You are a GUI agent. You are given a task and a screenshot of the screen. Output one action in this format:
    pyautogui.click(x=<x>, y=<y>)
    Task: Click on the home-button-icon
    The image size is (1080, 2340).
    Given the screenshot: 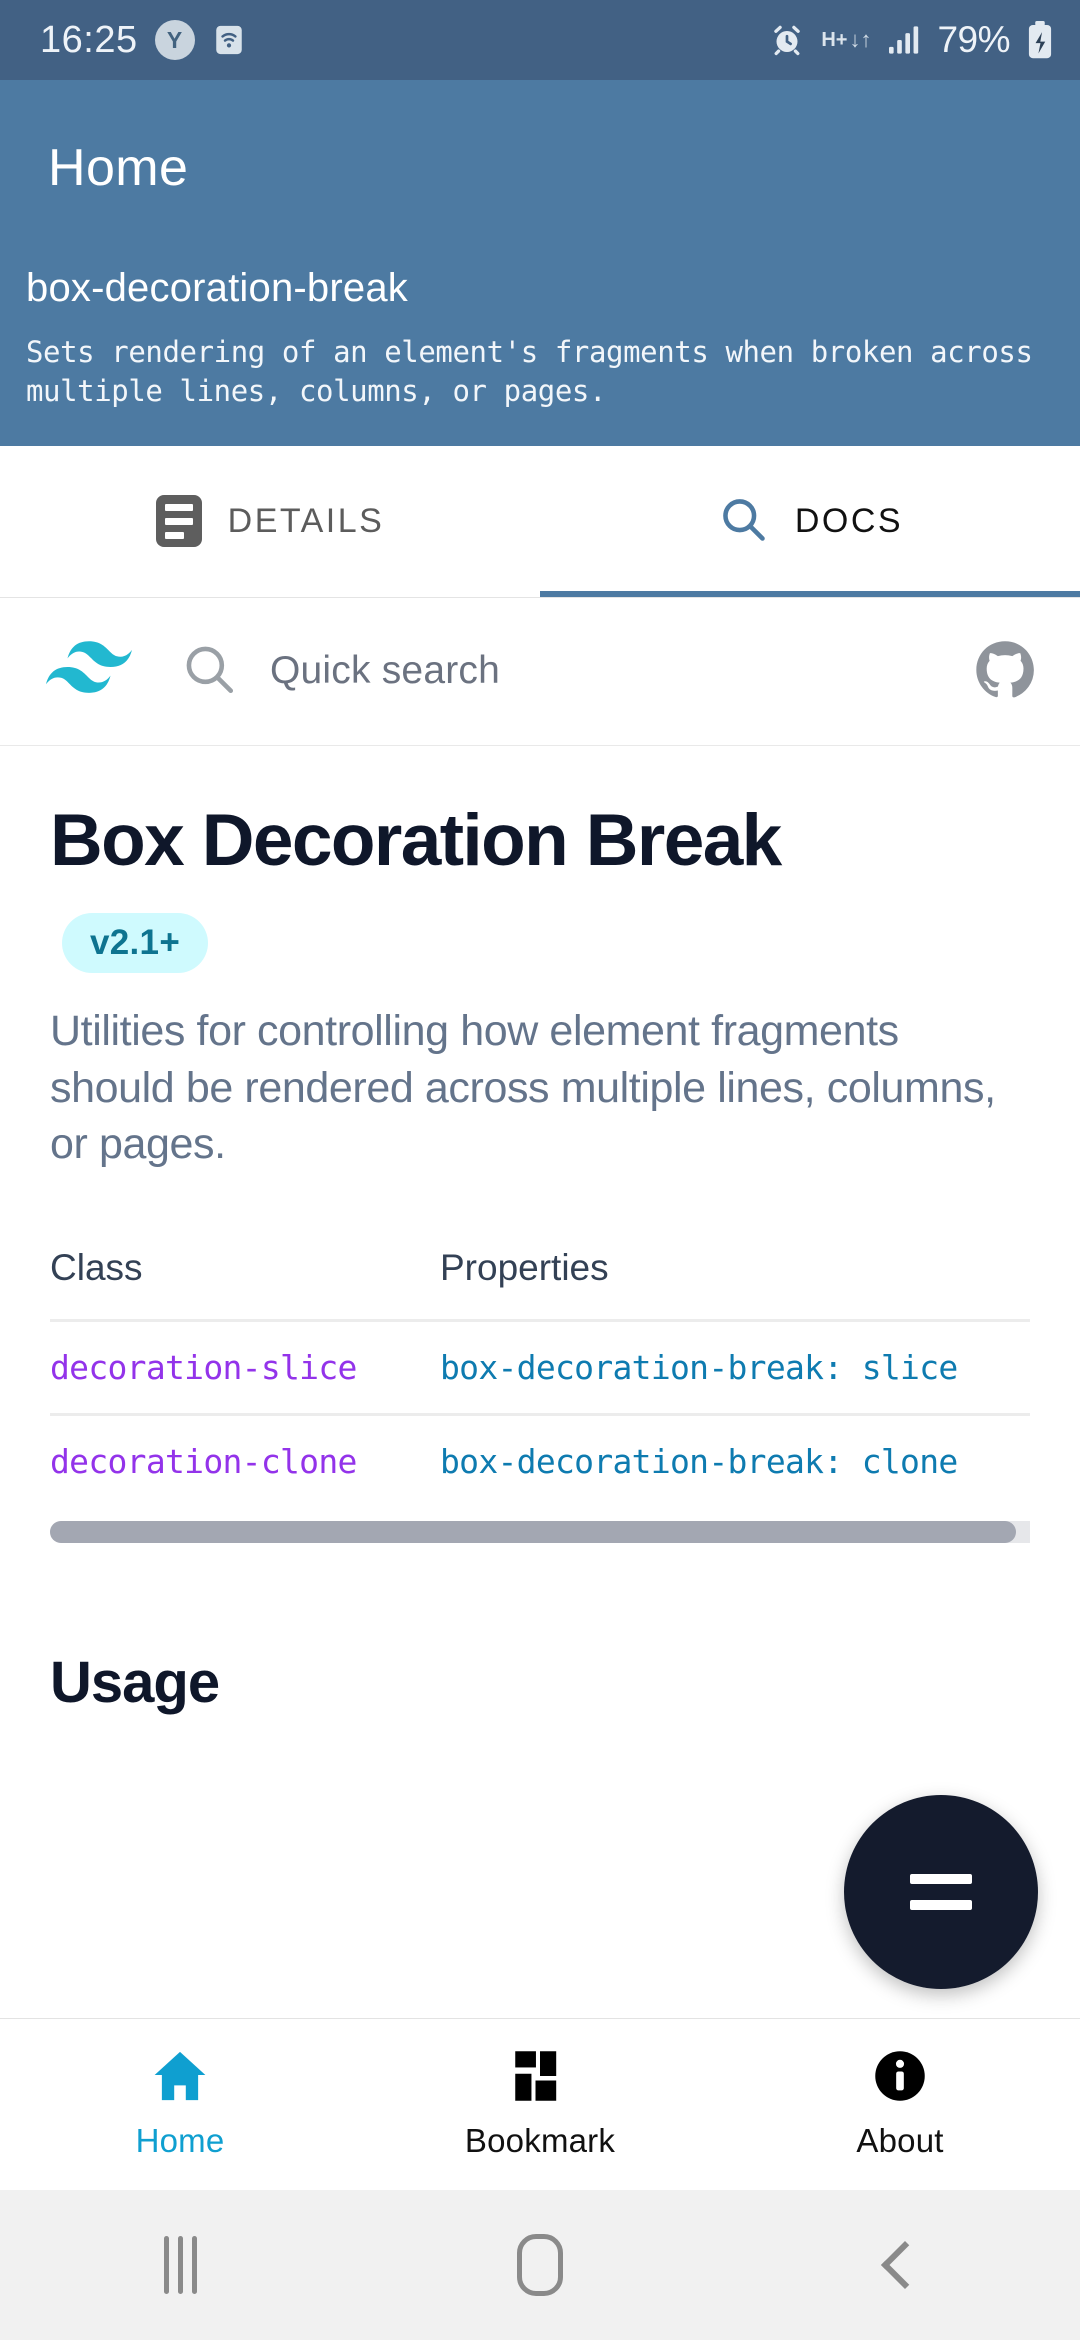 What is the action you would take?
    pyautogui.click(x=540, y=2265)
    